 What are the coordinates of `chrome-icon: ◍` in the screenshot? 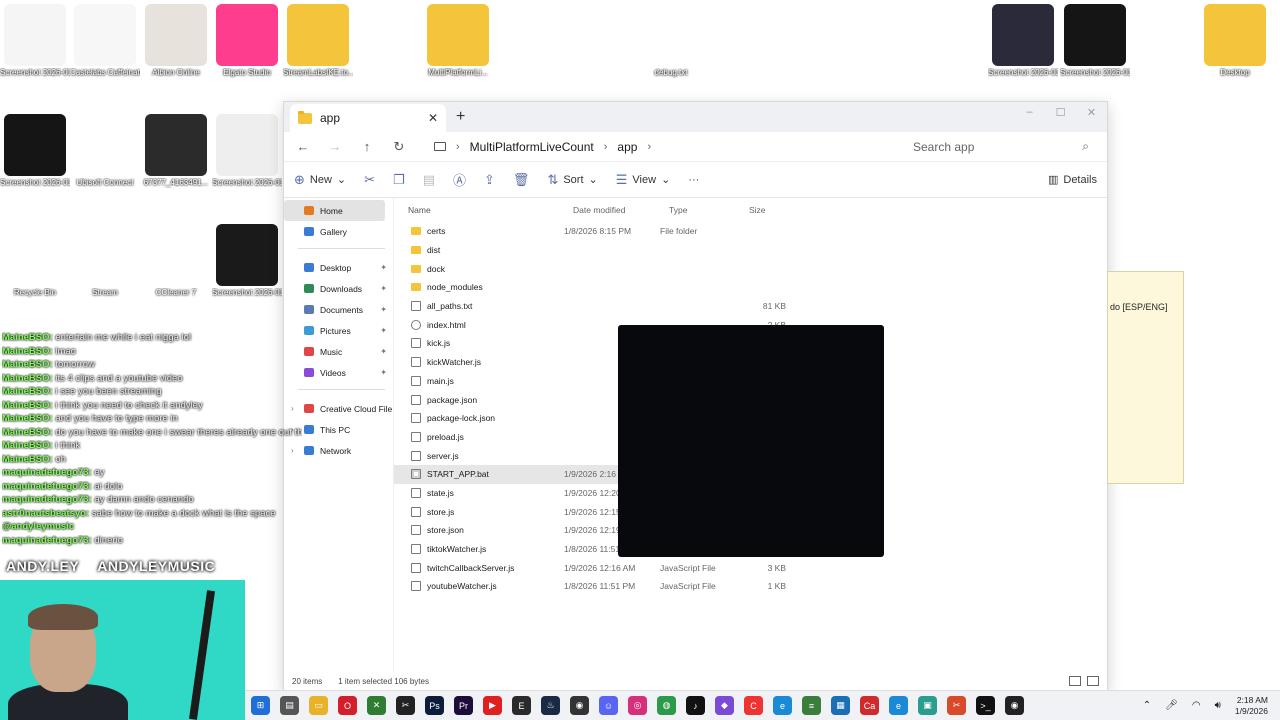 It's located at (666, 705).